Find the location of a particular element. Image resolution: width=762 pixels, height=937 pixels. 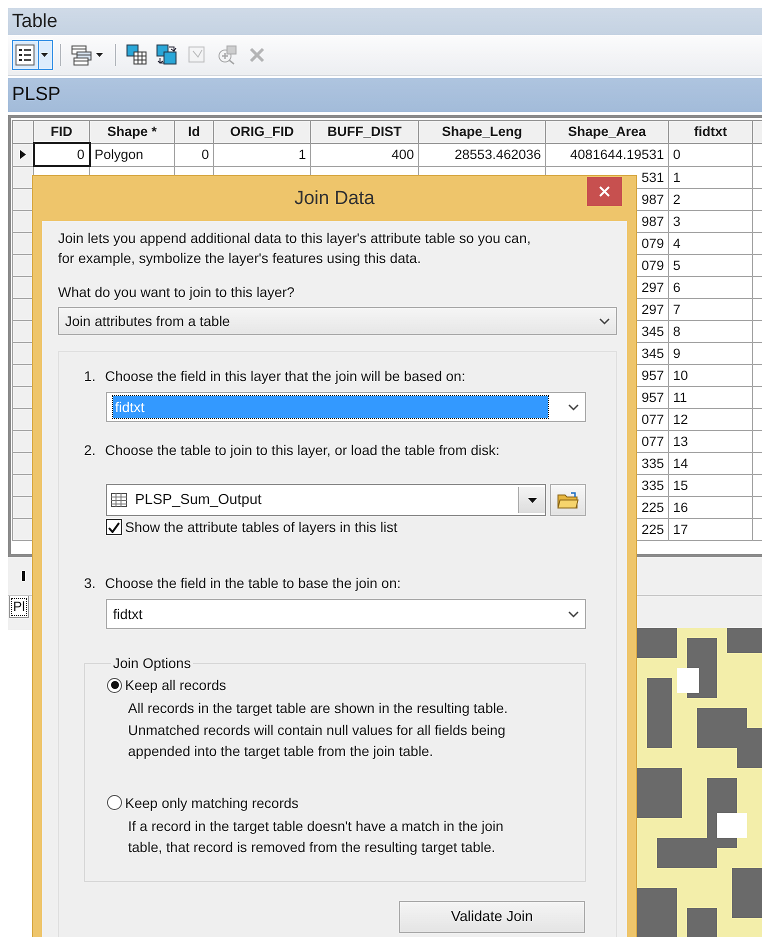

radio-label: Keep only matching records is located at coordinates (212, 802).